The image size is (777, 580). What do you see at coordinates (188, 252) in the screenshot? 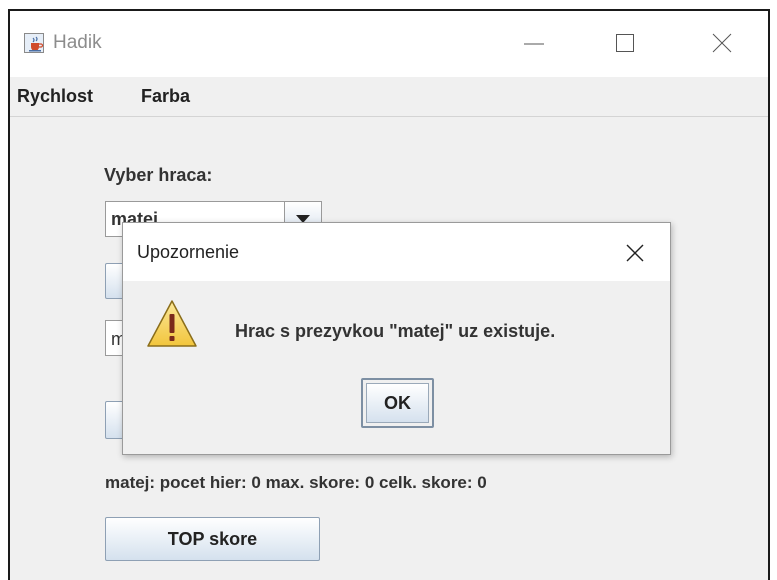
I see `dialog-title: Upozornenie` at bounding box center [188, 252].